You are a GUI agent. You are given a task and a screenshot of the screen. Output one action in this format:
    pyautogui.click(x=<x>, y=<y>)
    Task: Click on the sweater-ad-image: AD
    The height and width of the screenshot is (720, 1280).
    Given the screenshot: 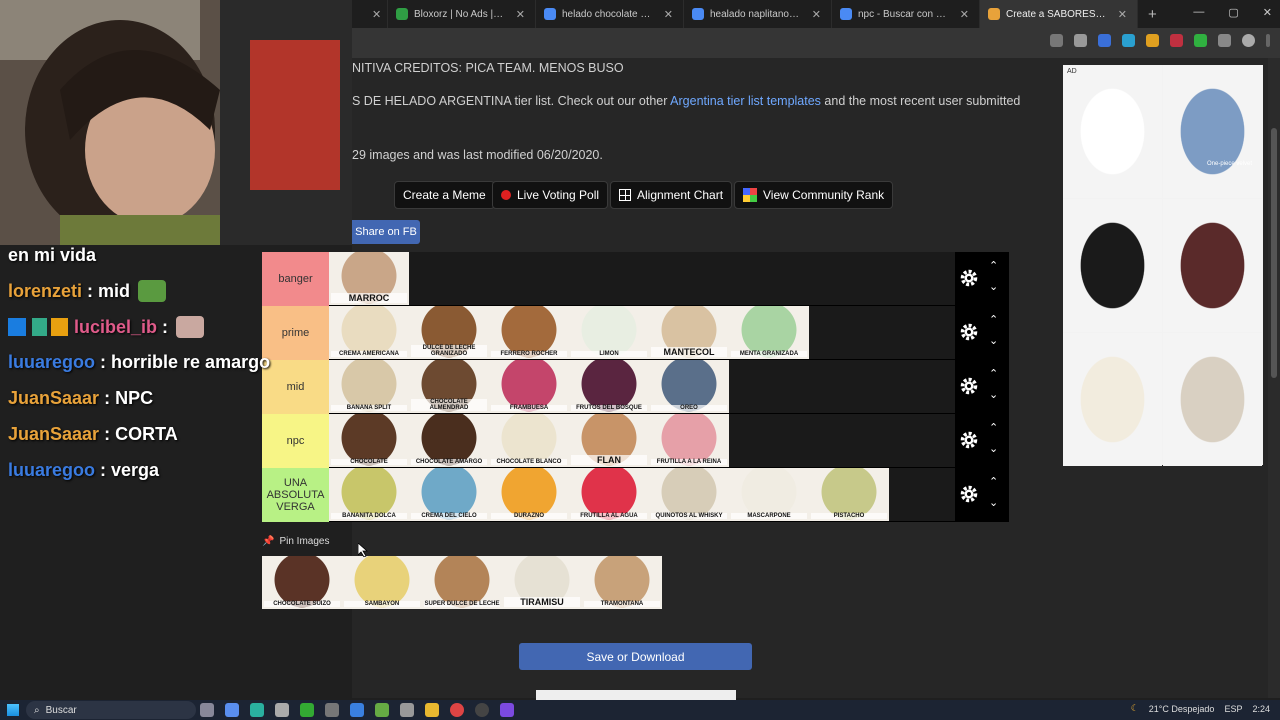 What is the action you would take?
    pyautogui.click(x=1112, y=131)
    